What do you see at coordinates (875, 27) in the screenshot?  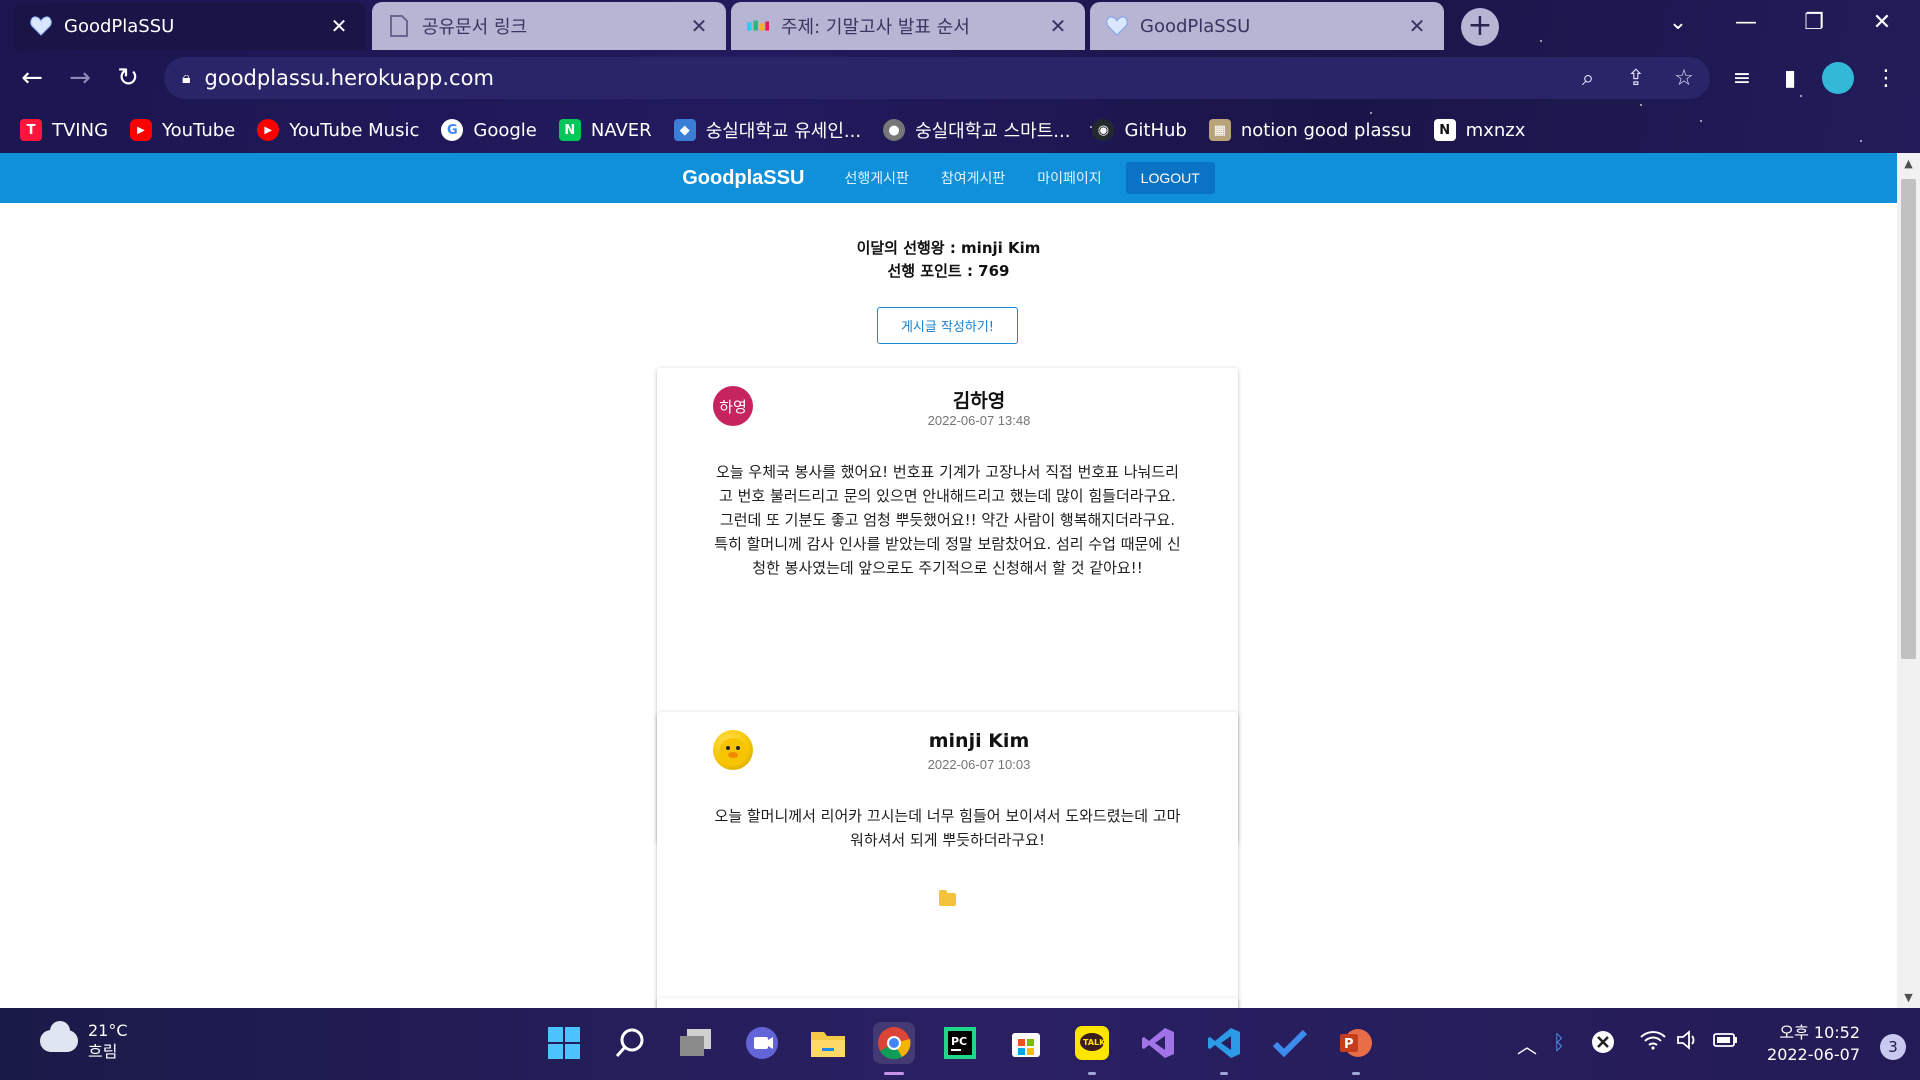 I see `tab-title: 주제: 기말고사 발표 순서` at bounding box center [875, 27].